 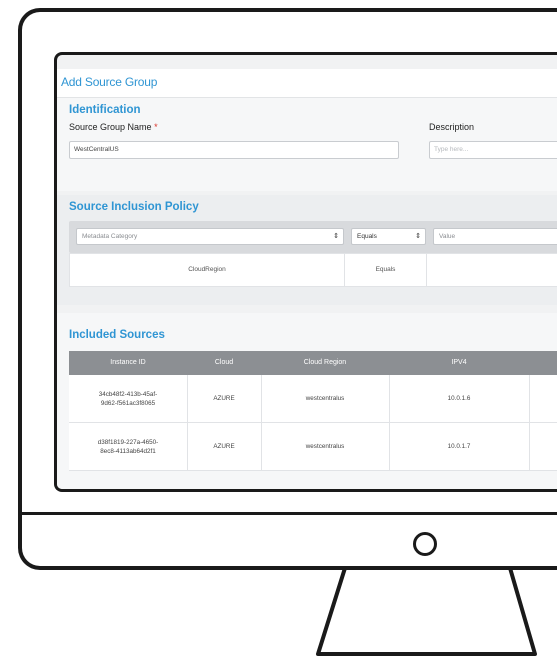 I want to click on value-placeholder: Value, so click(x=447, y=236).